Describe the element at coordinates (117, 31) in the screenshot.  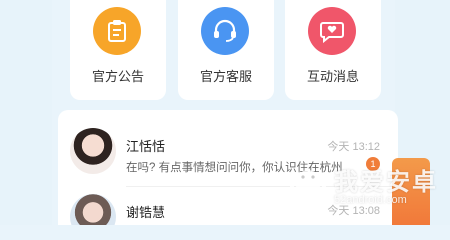
I see `clipboard-icon` at that location.